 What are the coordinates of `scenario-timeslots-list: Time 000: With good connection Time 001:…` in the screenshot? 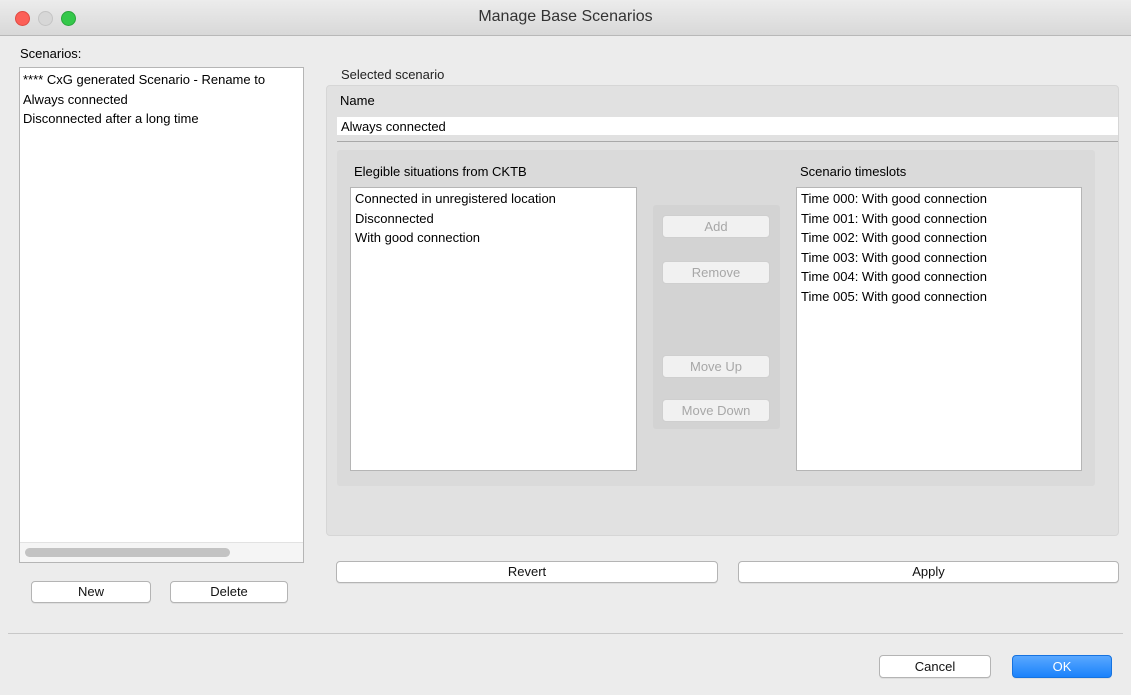 It's located at (939, 329).